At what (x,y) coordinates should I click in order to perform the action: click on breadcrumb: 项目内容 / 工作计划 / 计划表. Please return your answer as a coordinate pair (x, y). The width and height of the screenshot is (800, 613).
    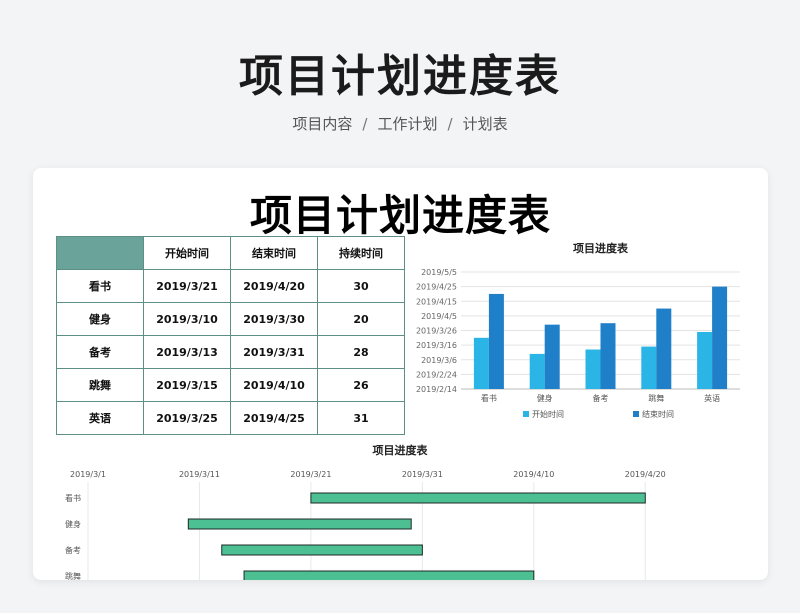
    Looking at the image, I should click on (400, 123).